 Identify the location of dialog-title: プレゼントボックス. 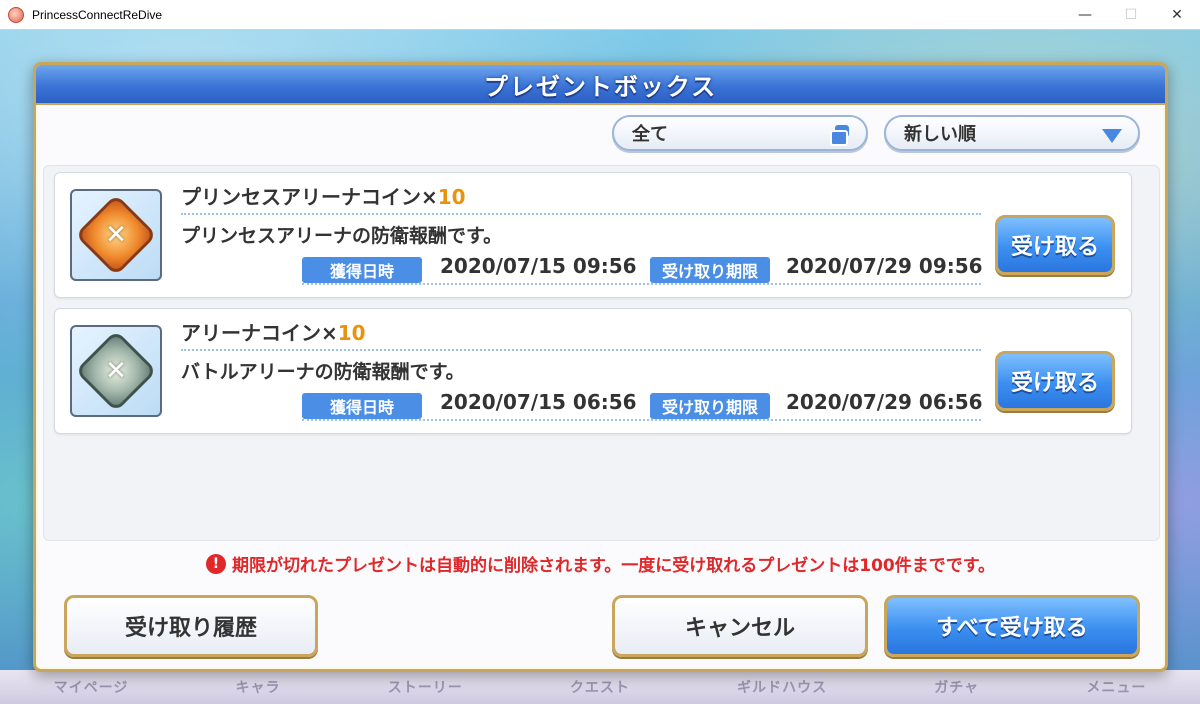
(600, 86).